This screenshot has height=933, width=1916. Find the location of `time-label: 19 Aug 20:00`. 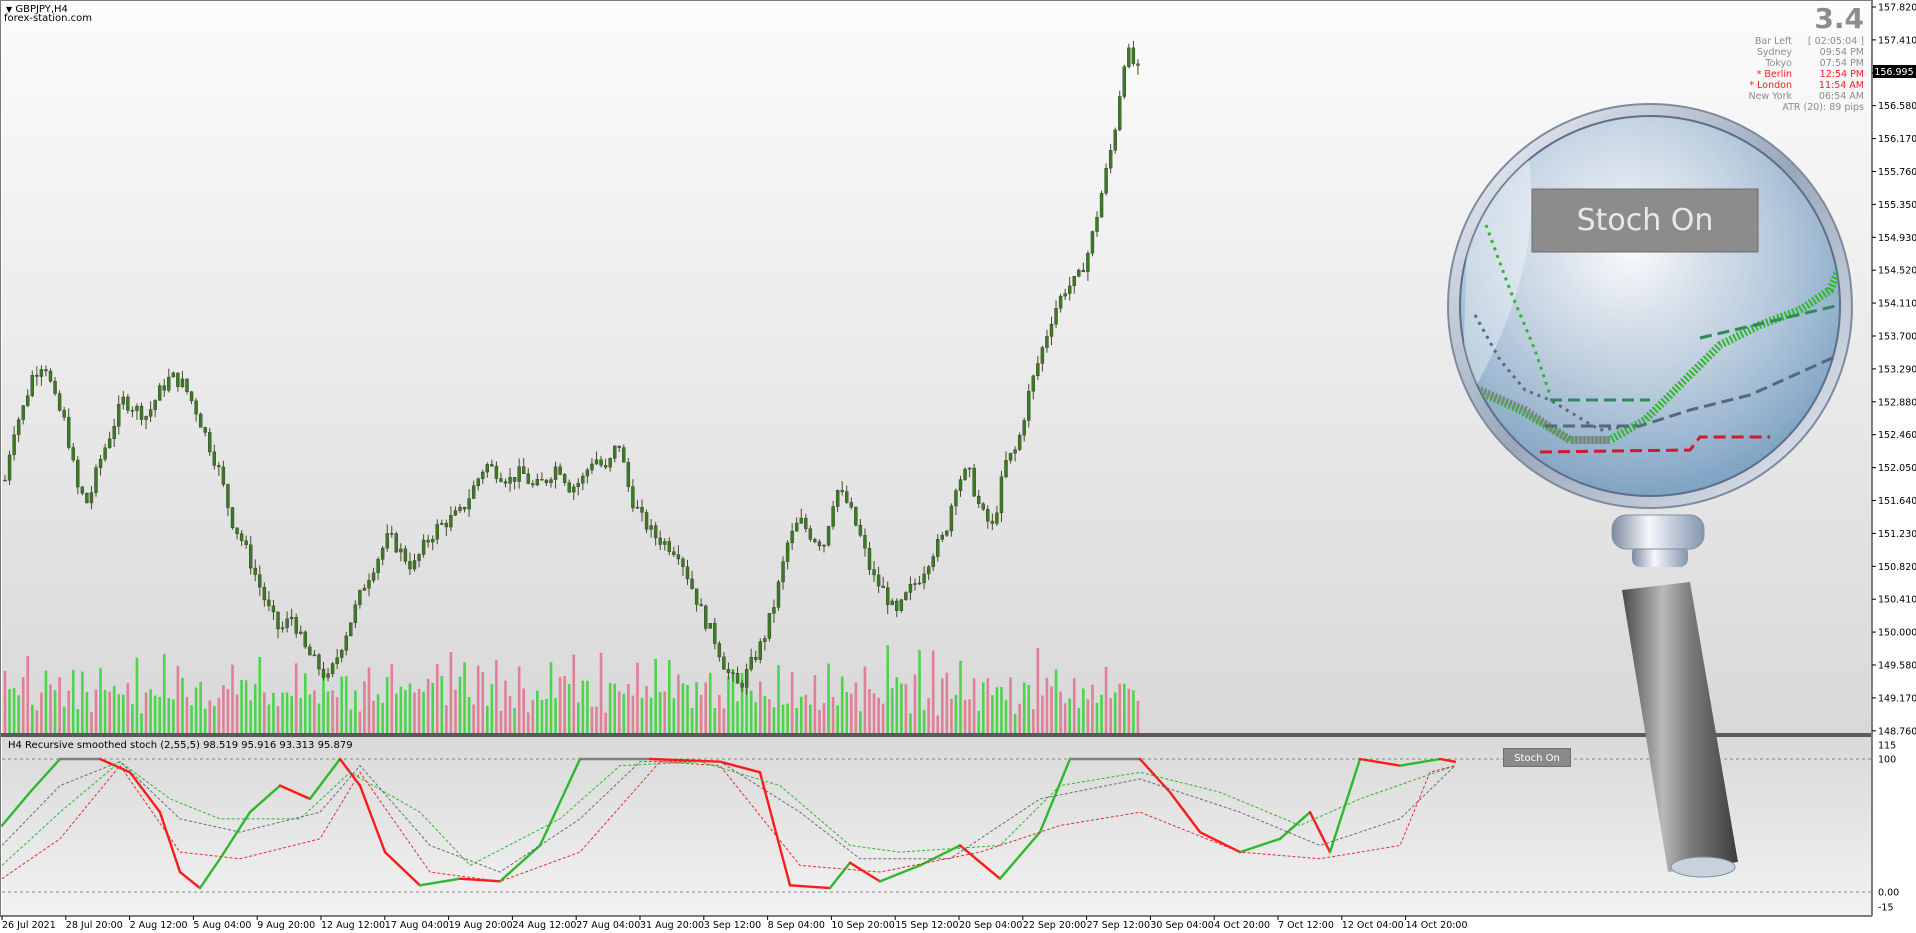

time-label: 19 Aug 20:00 is located at coordinates (481, 925).